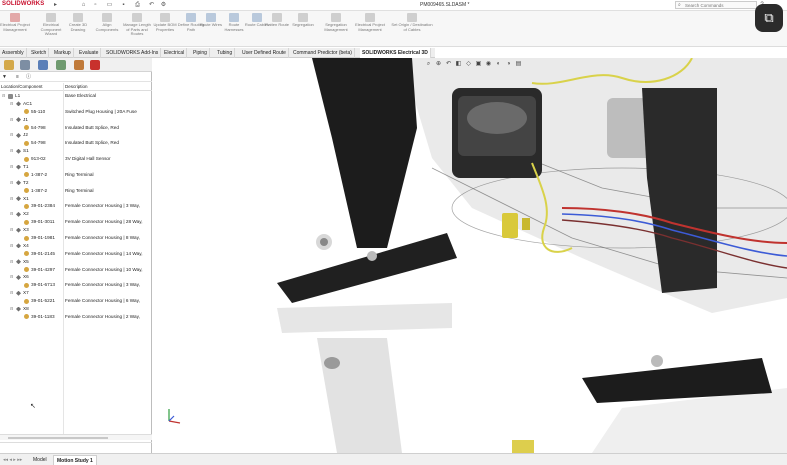 This screenshot has width=787, height=465. Describe the element at coordinates (225, 53) in the screenshot. I see `tab-tubing: Tubing` at that location.